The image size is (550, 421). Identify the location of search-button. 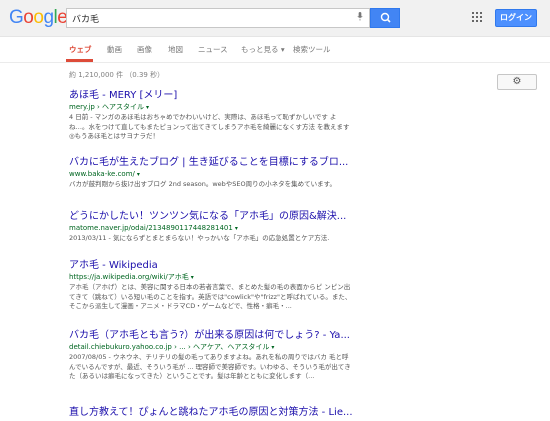
(385, 18).